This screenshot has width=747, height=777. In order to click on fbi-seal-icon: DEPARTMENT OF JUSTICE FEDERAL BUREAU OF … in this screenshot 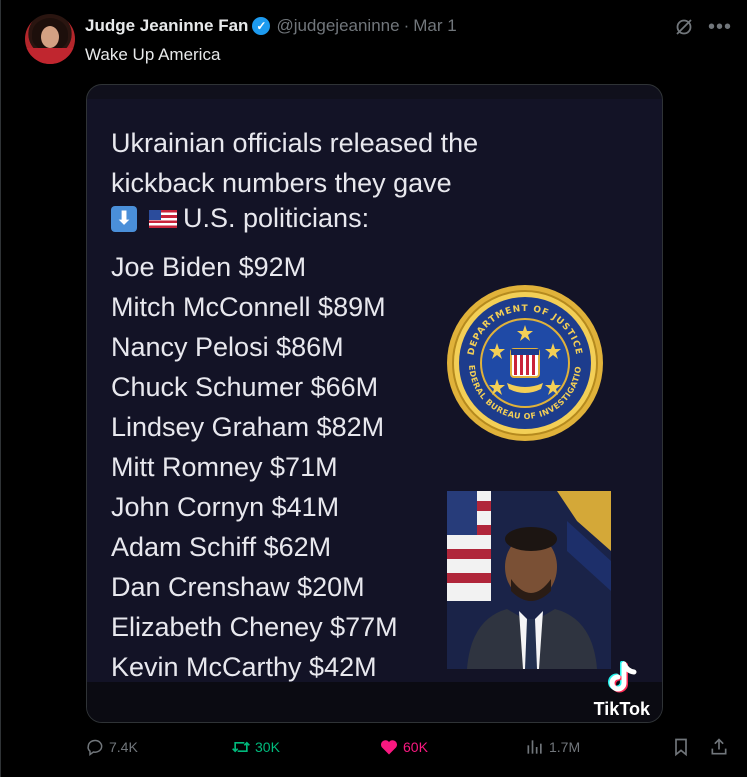, I will do `click(524, 362)`.